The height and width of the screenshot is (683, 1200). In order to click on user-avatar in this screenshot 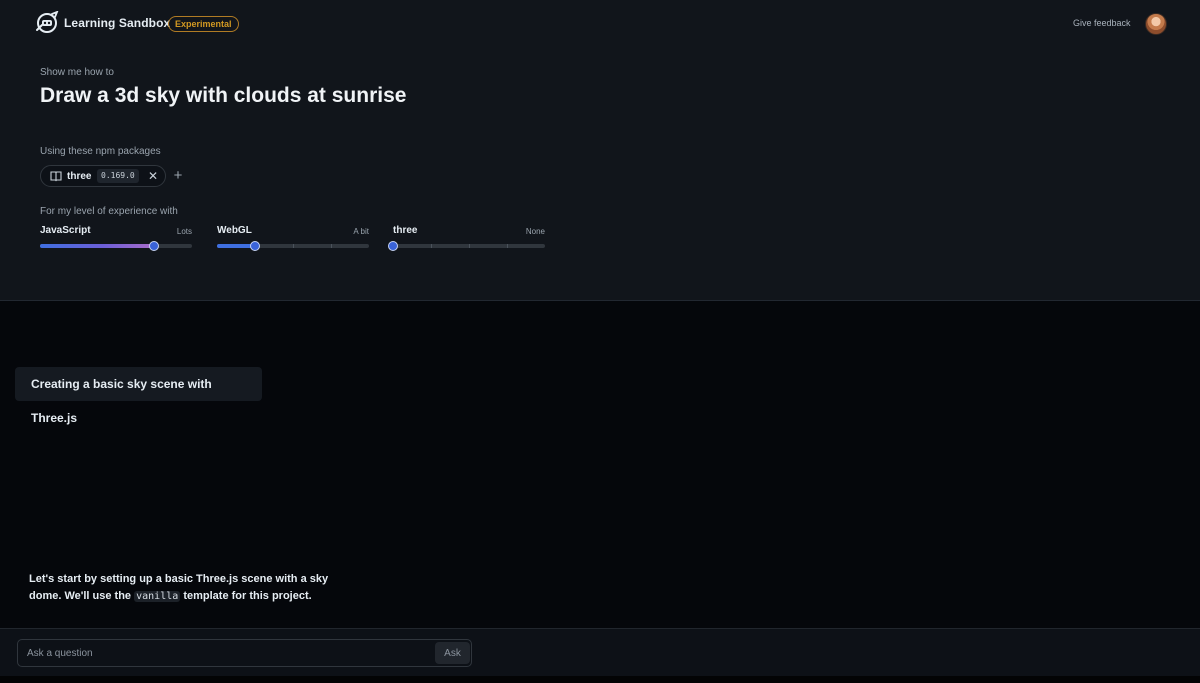, I will do `click(1156, 24)`.